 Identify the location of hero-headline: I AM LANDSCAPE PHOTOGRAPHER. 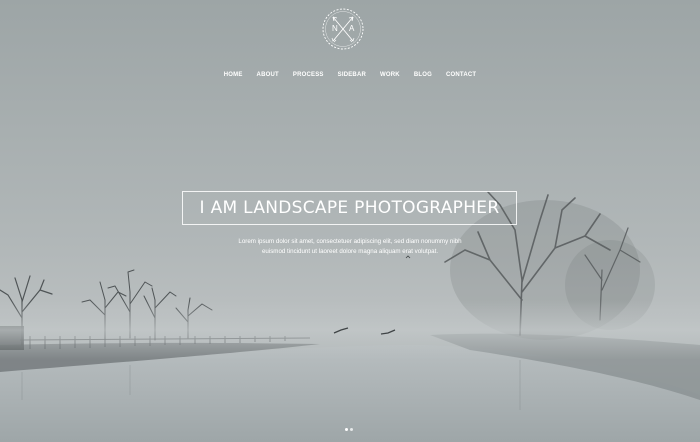
(349, 208).